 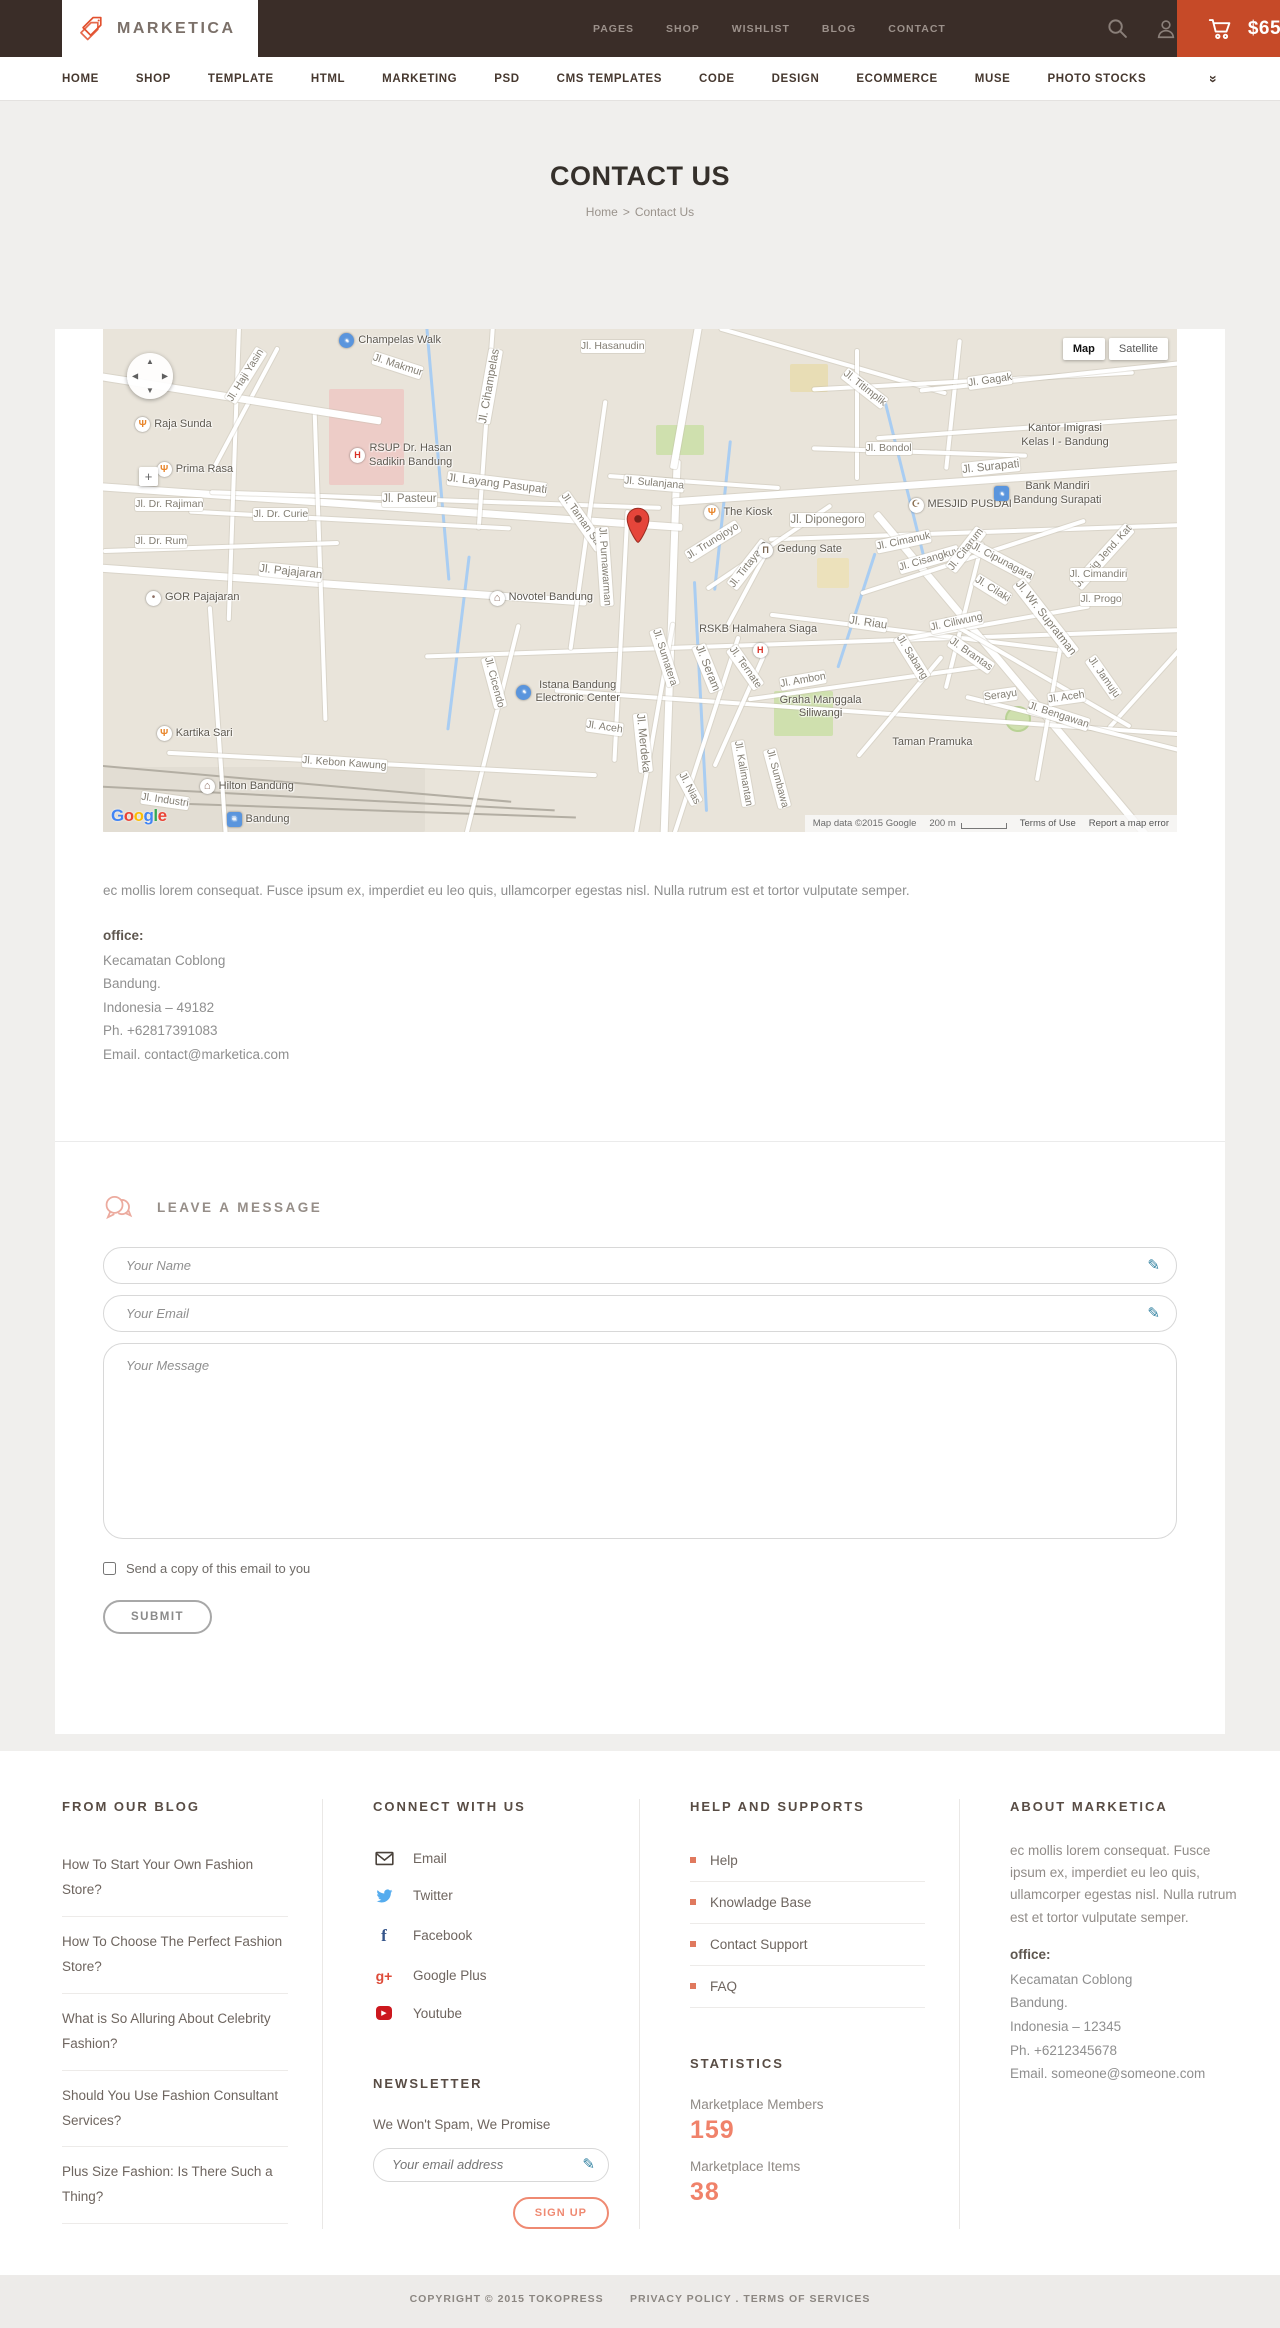 What do you see at coordinates (139, 816) in the screenshot?
I see `google-logo: Google` at bounding box center [139, 816].